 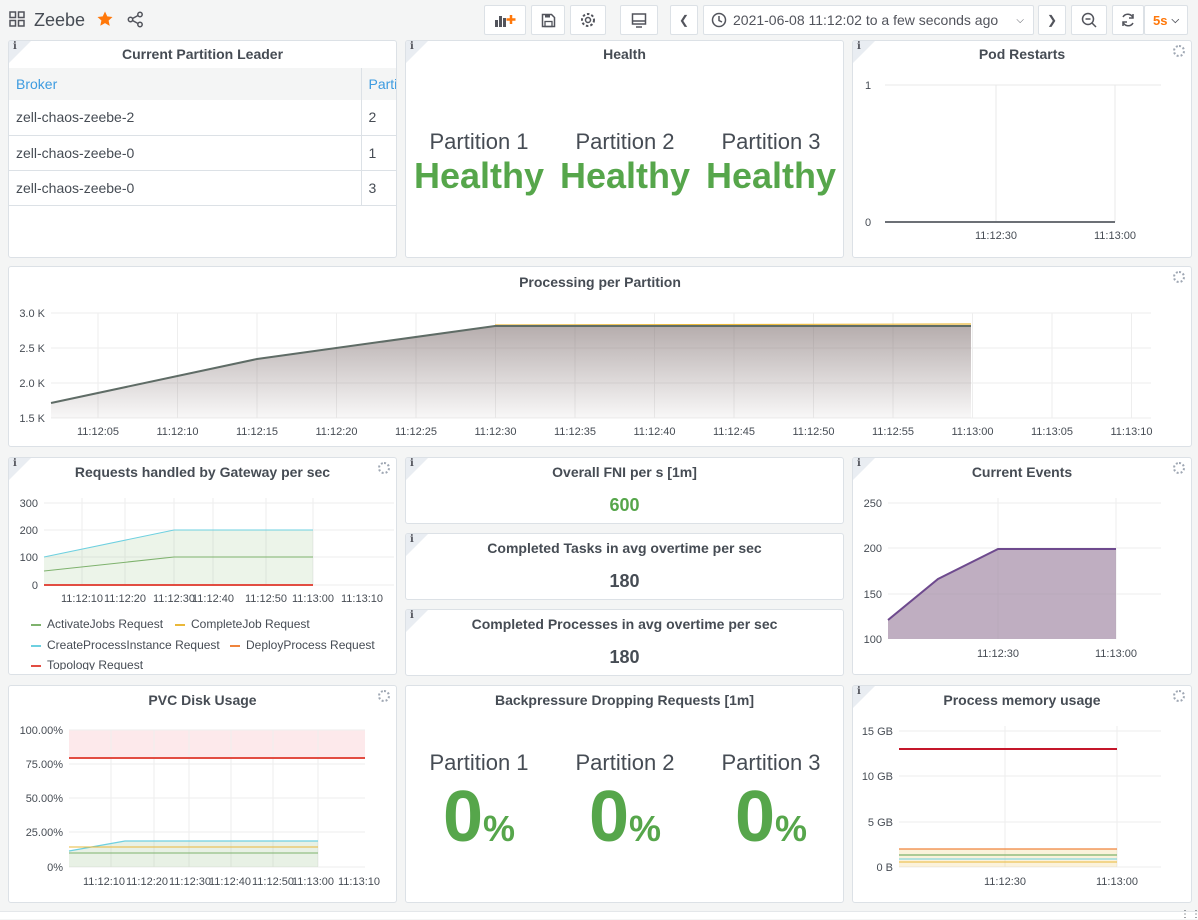 What do you see at coordinates (884, 868) in the screenshot?
I see `y-tick-label: 0 B` at bounding box center [884, 868].